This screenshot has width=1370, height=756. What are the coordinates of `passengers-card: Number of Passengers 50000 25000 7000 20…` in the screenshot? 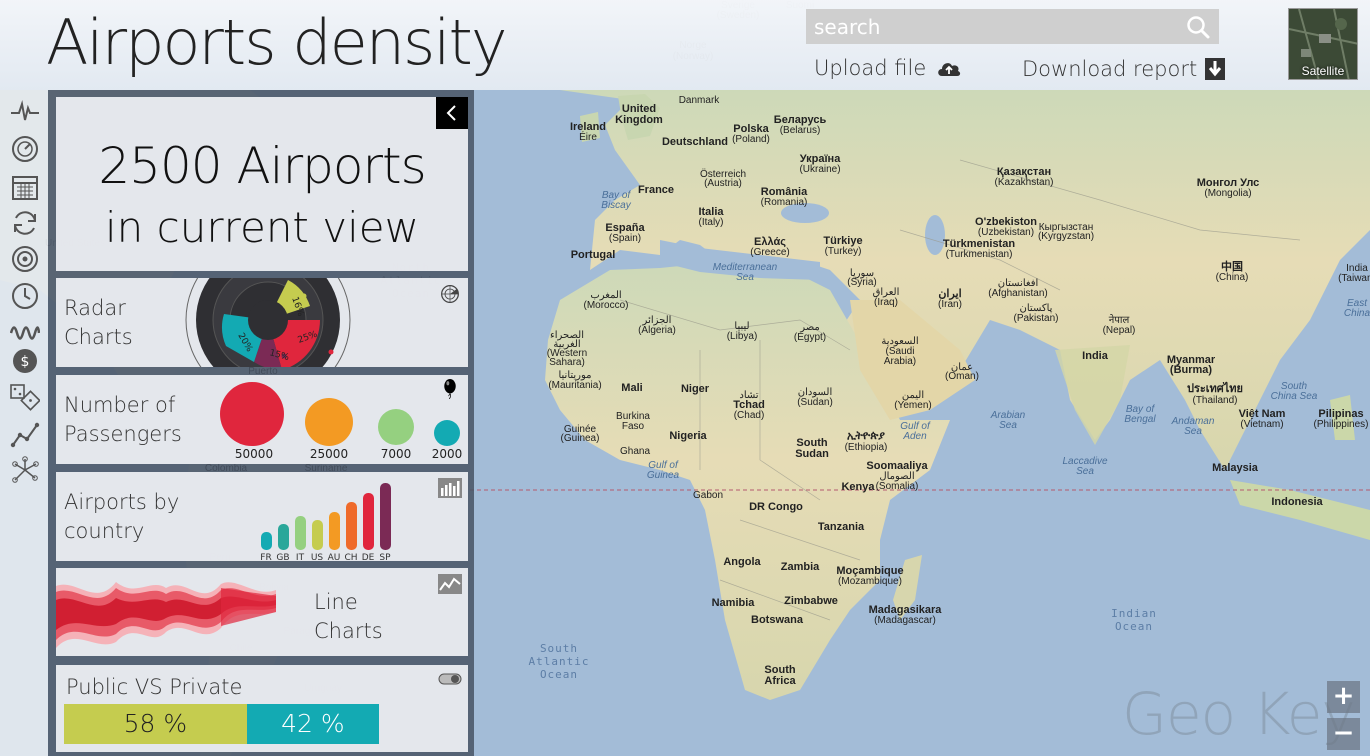 It's located at (262, 419).